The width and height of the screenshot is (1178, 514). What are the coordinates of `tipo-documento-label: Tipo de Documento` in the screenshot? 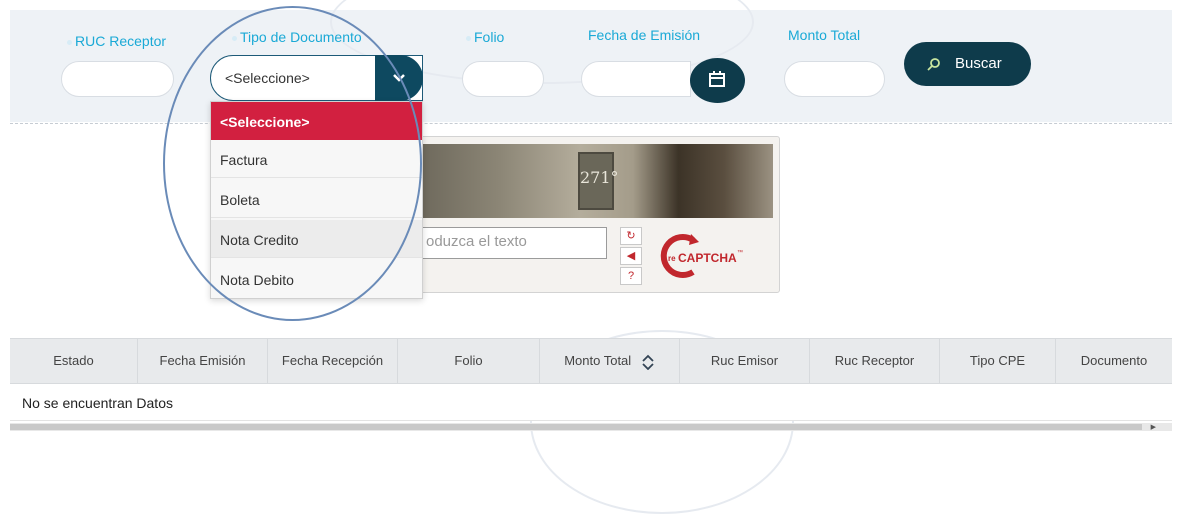 It's located at (297, 37).